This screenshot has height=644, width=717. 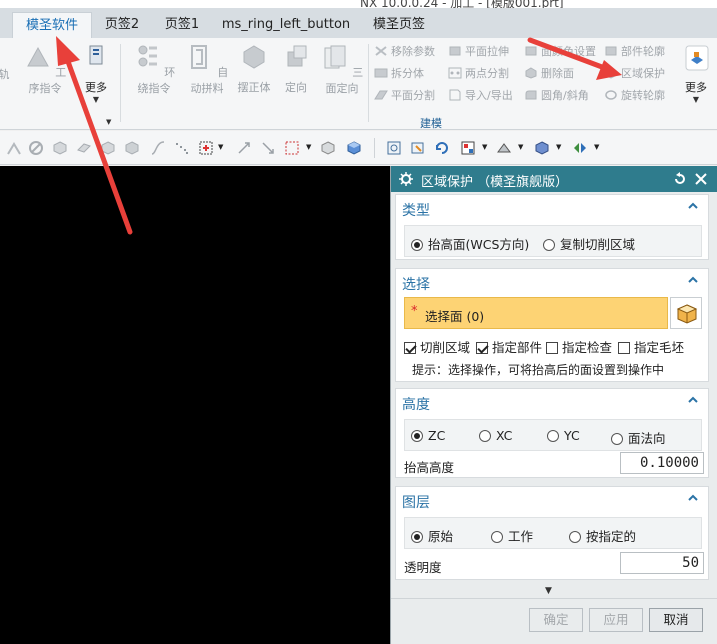 What do you see at coordinates (701, 179) in the screenshot?
I see `close-icon` at bounding box center [701, 179].